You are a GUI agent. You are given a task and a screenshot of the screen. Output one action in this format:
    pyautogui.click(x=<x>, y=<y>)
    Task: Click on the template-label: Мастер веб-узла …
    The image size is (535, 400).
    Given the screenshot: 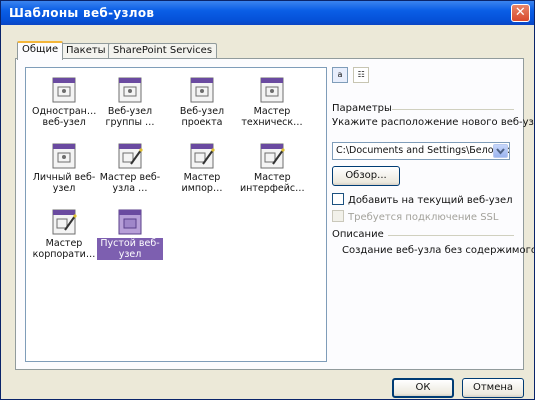 What is the action you would take?
    pyautogui.click(x=130, y=183)
    